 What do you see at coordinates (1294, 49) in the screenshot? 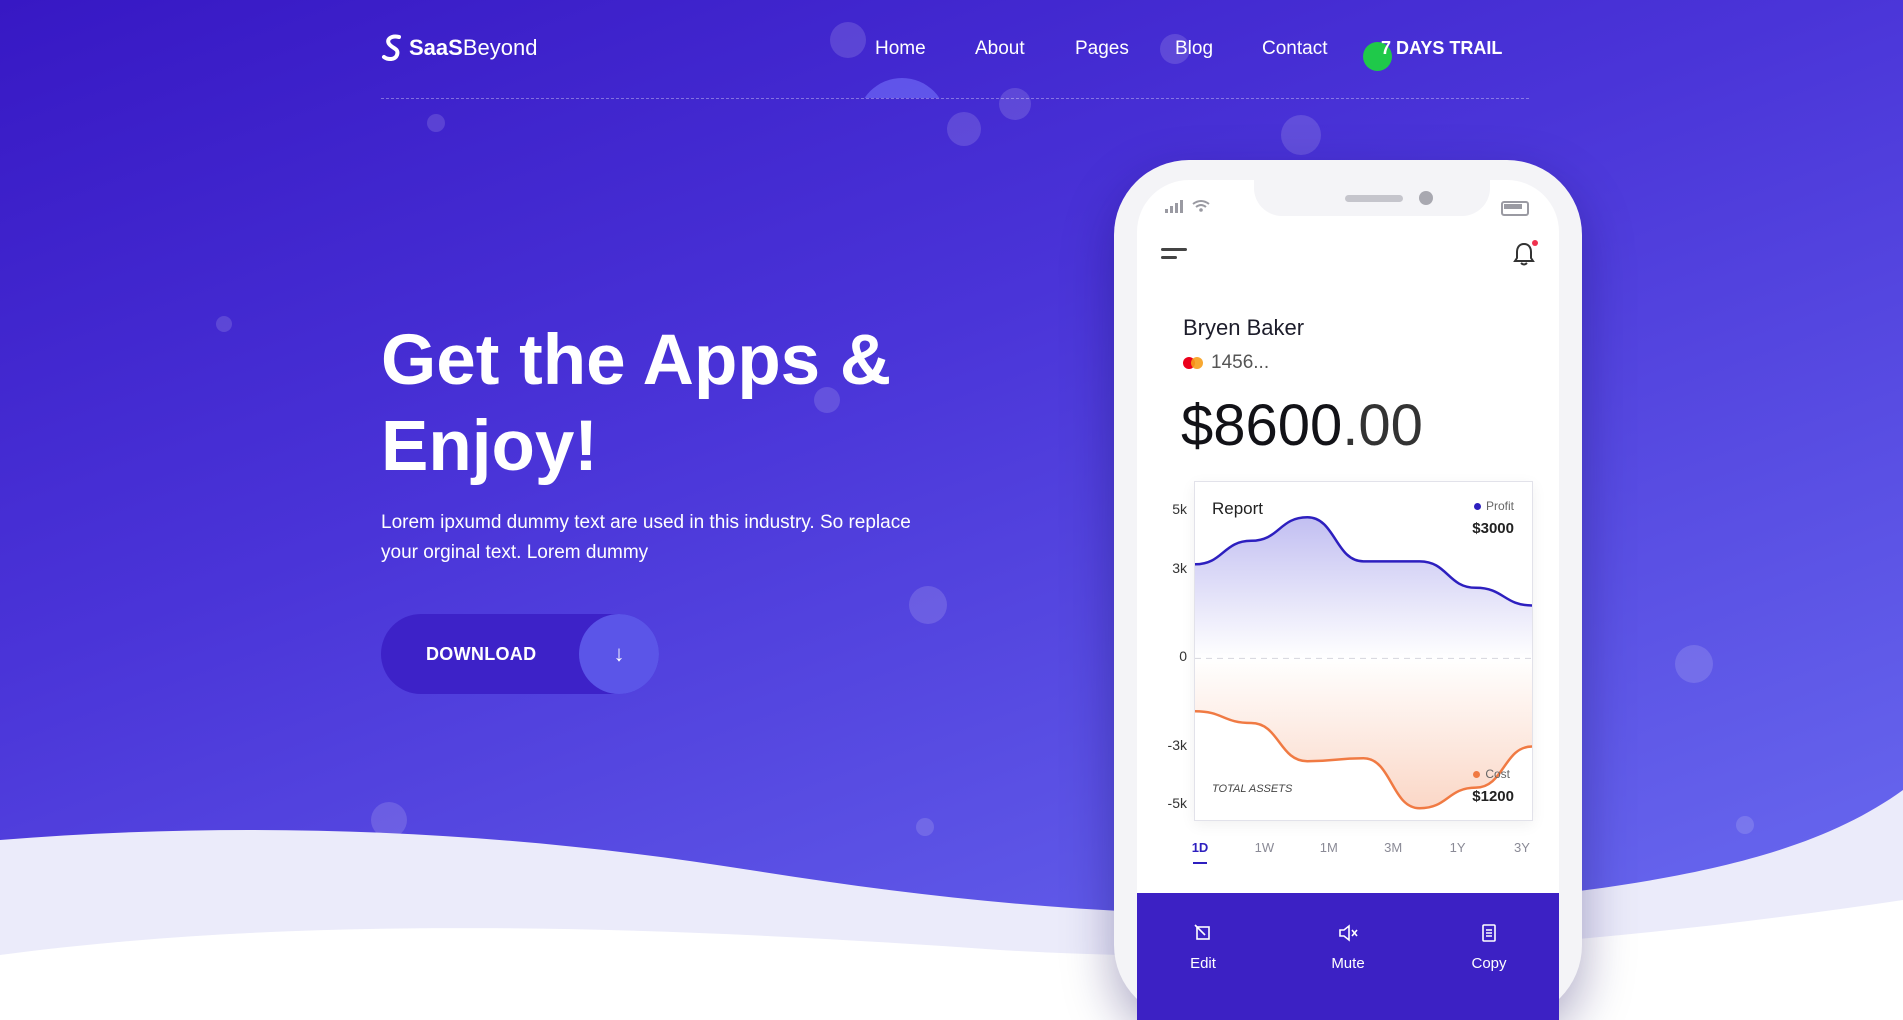
I see `nav-contact: Contact` at bounding box center [1294, 49].